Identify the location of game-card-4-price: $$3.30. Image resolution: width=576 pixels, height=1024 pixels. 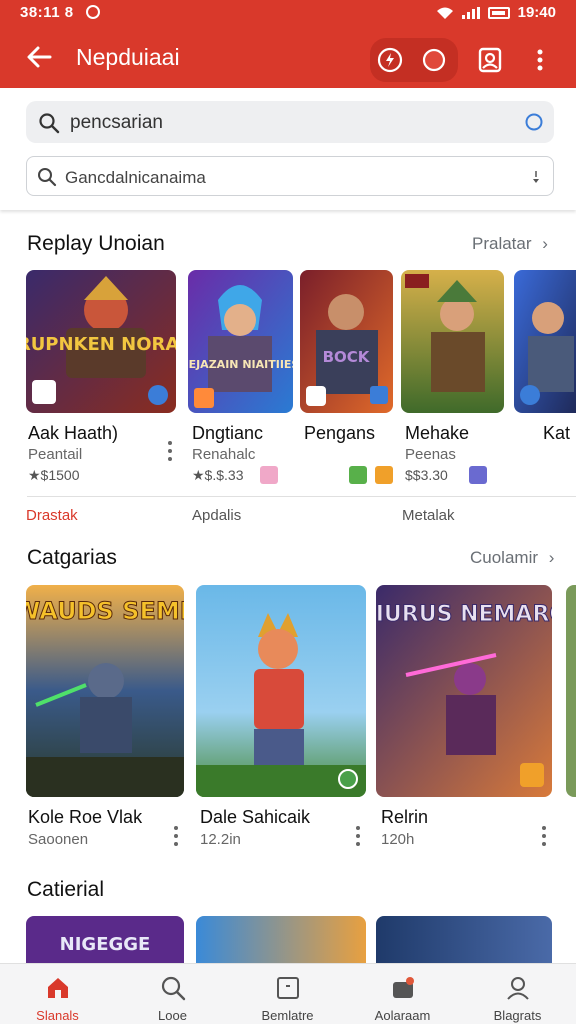
(426, 475).